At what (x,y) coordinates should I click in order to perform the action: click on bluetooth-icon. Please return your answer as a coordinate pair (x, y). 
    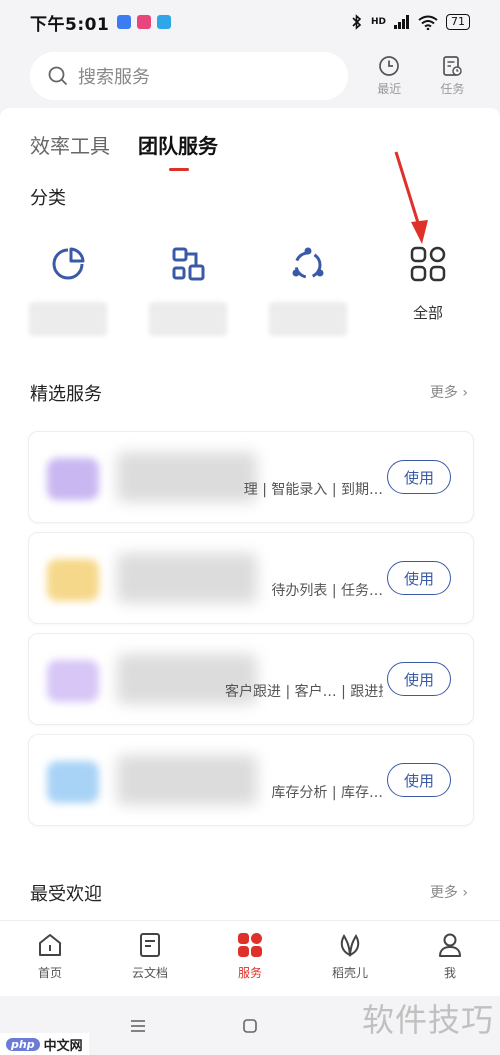
    Looking at the image, I should click on (357, 22).